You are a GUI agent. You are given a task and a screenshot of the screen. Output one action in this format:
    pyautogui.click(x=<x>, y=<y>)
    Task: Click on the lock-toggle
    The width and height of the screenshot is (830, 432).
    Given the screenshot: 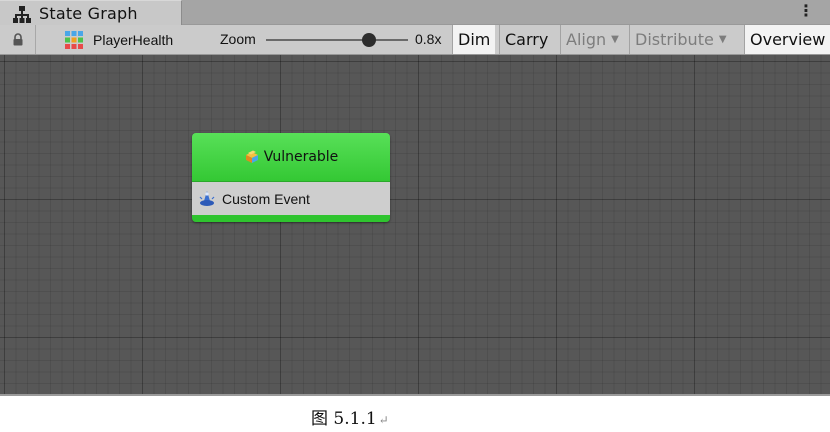 What is the action you would take?
    pyautogui.click(x=18, y=39)
    